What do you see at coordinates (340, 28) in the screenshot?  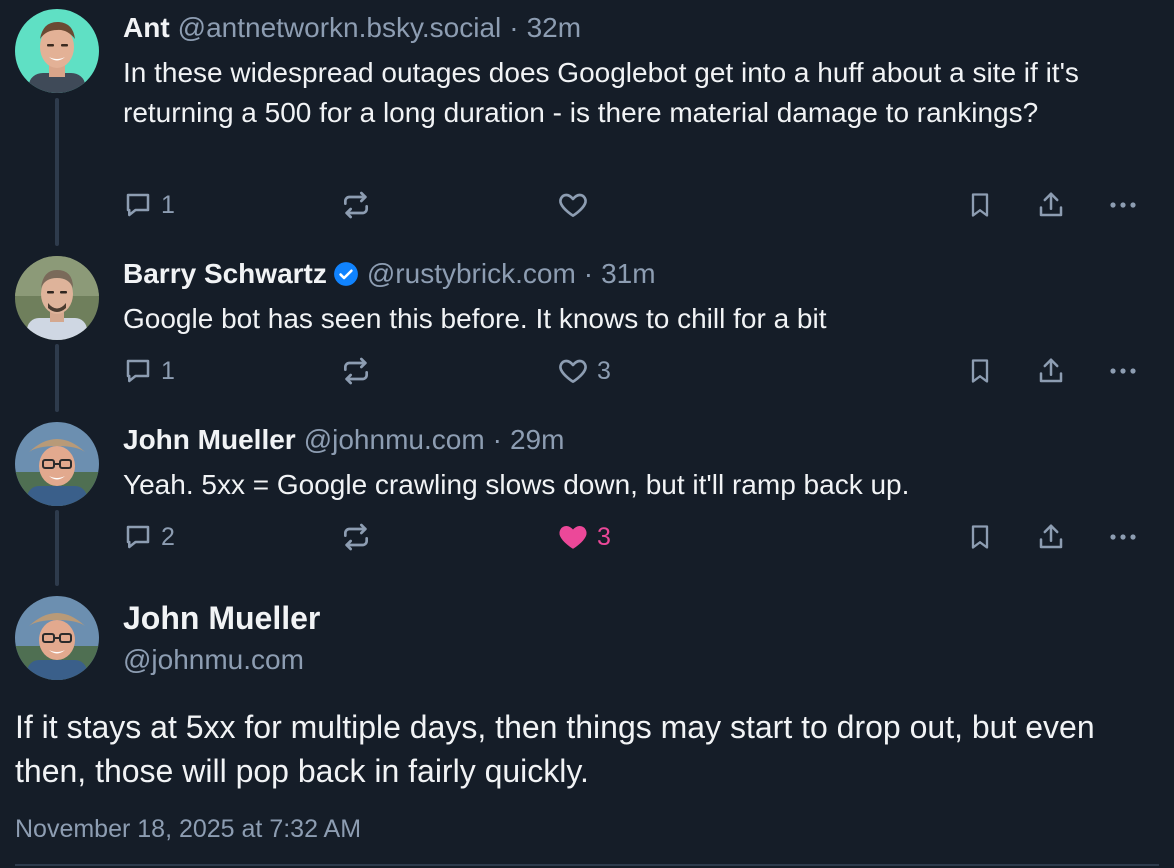 I see `author-handle: @antnetworkn.bsky.social` at bounding box center [340, 28].